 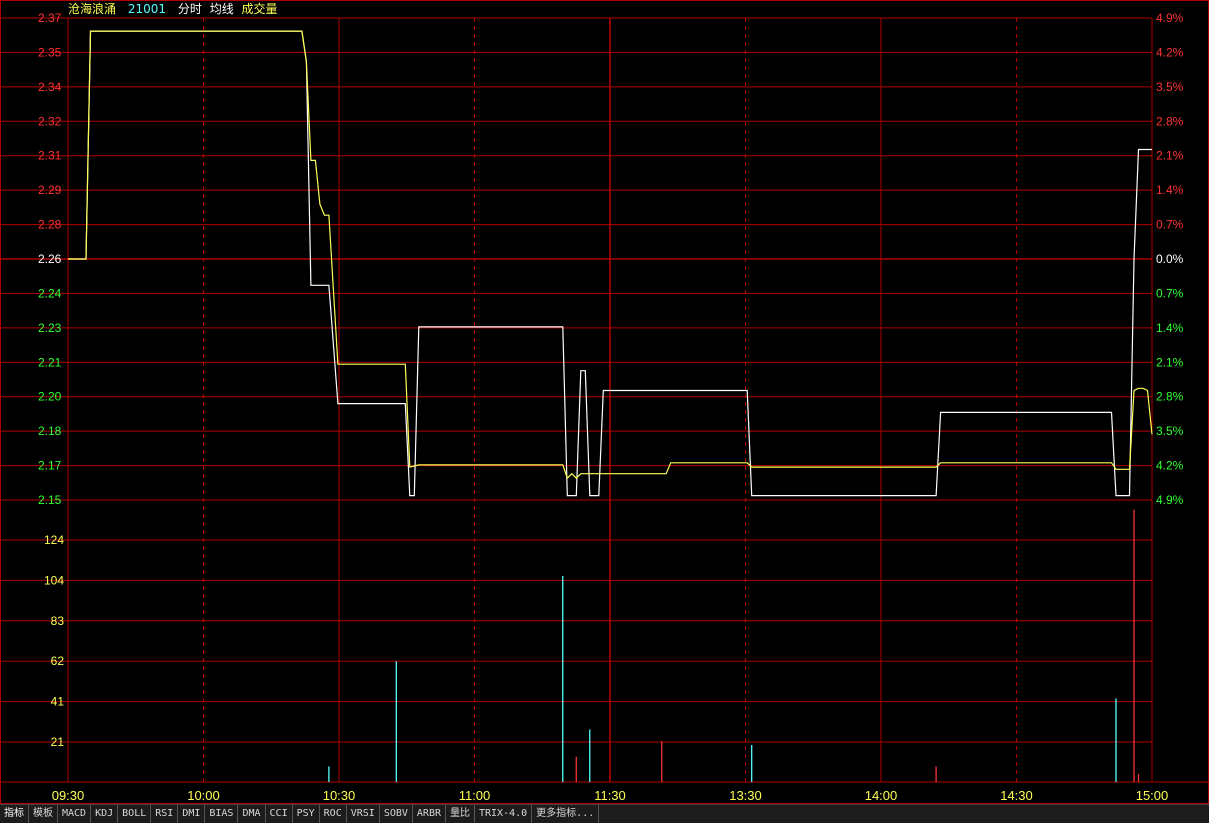 I want to click on price-tick-label: 2.26, so click(x=50, y=259).